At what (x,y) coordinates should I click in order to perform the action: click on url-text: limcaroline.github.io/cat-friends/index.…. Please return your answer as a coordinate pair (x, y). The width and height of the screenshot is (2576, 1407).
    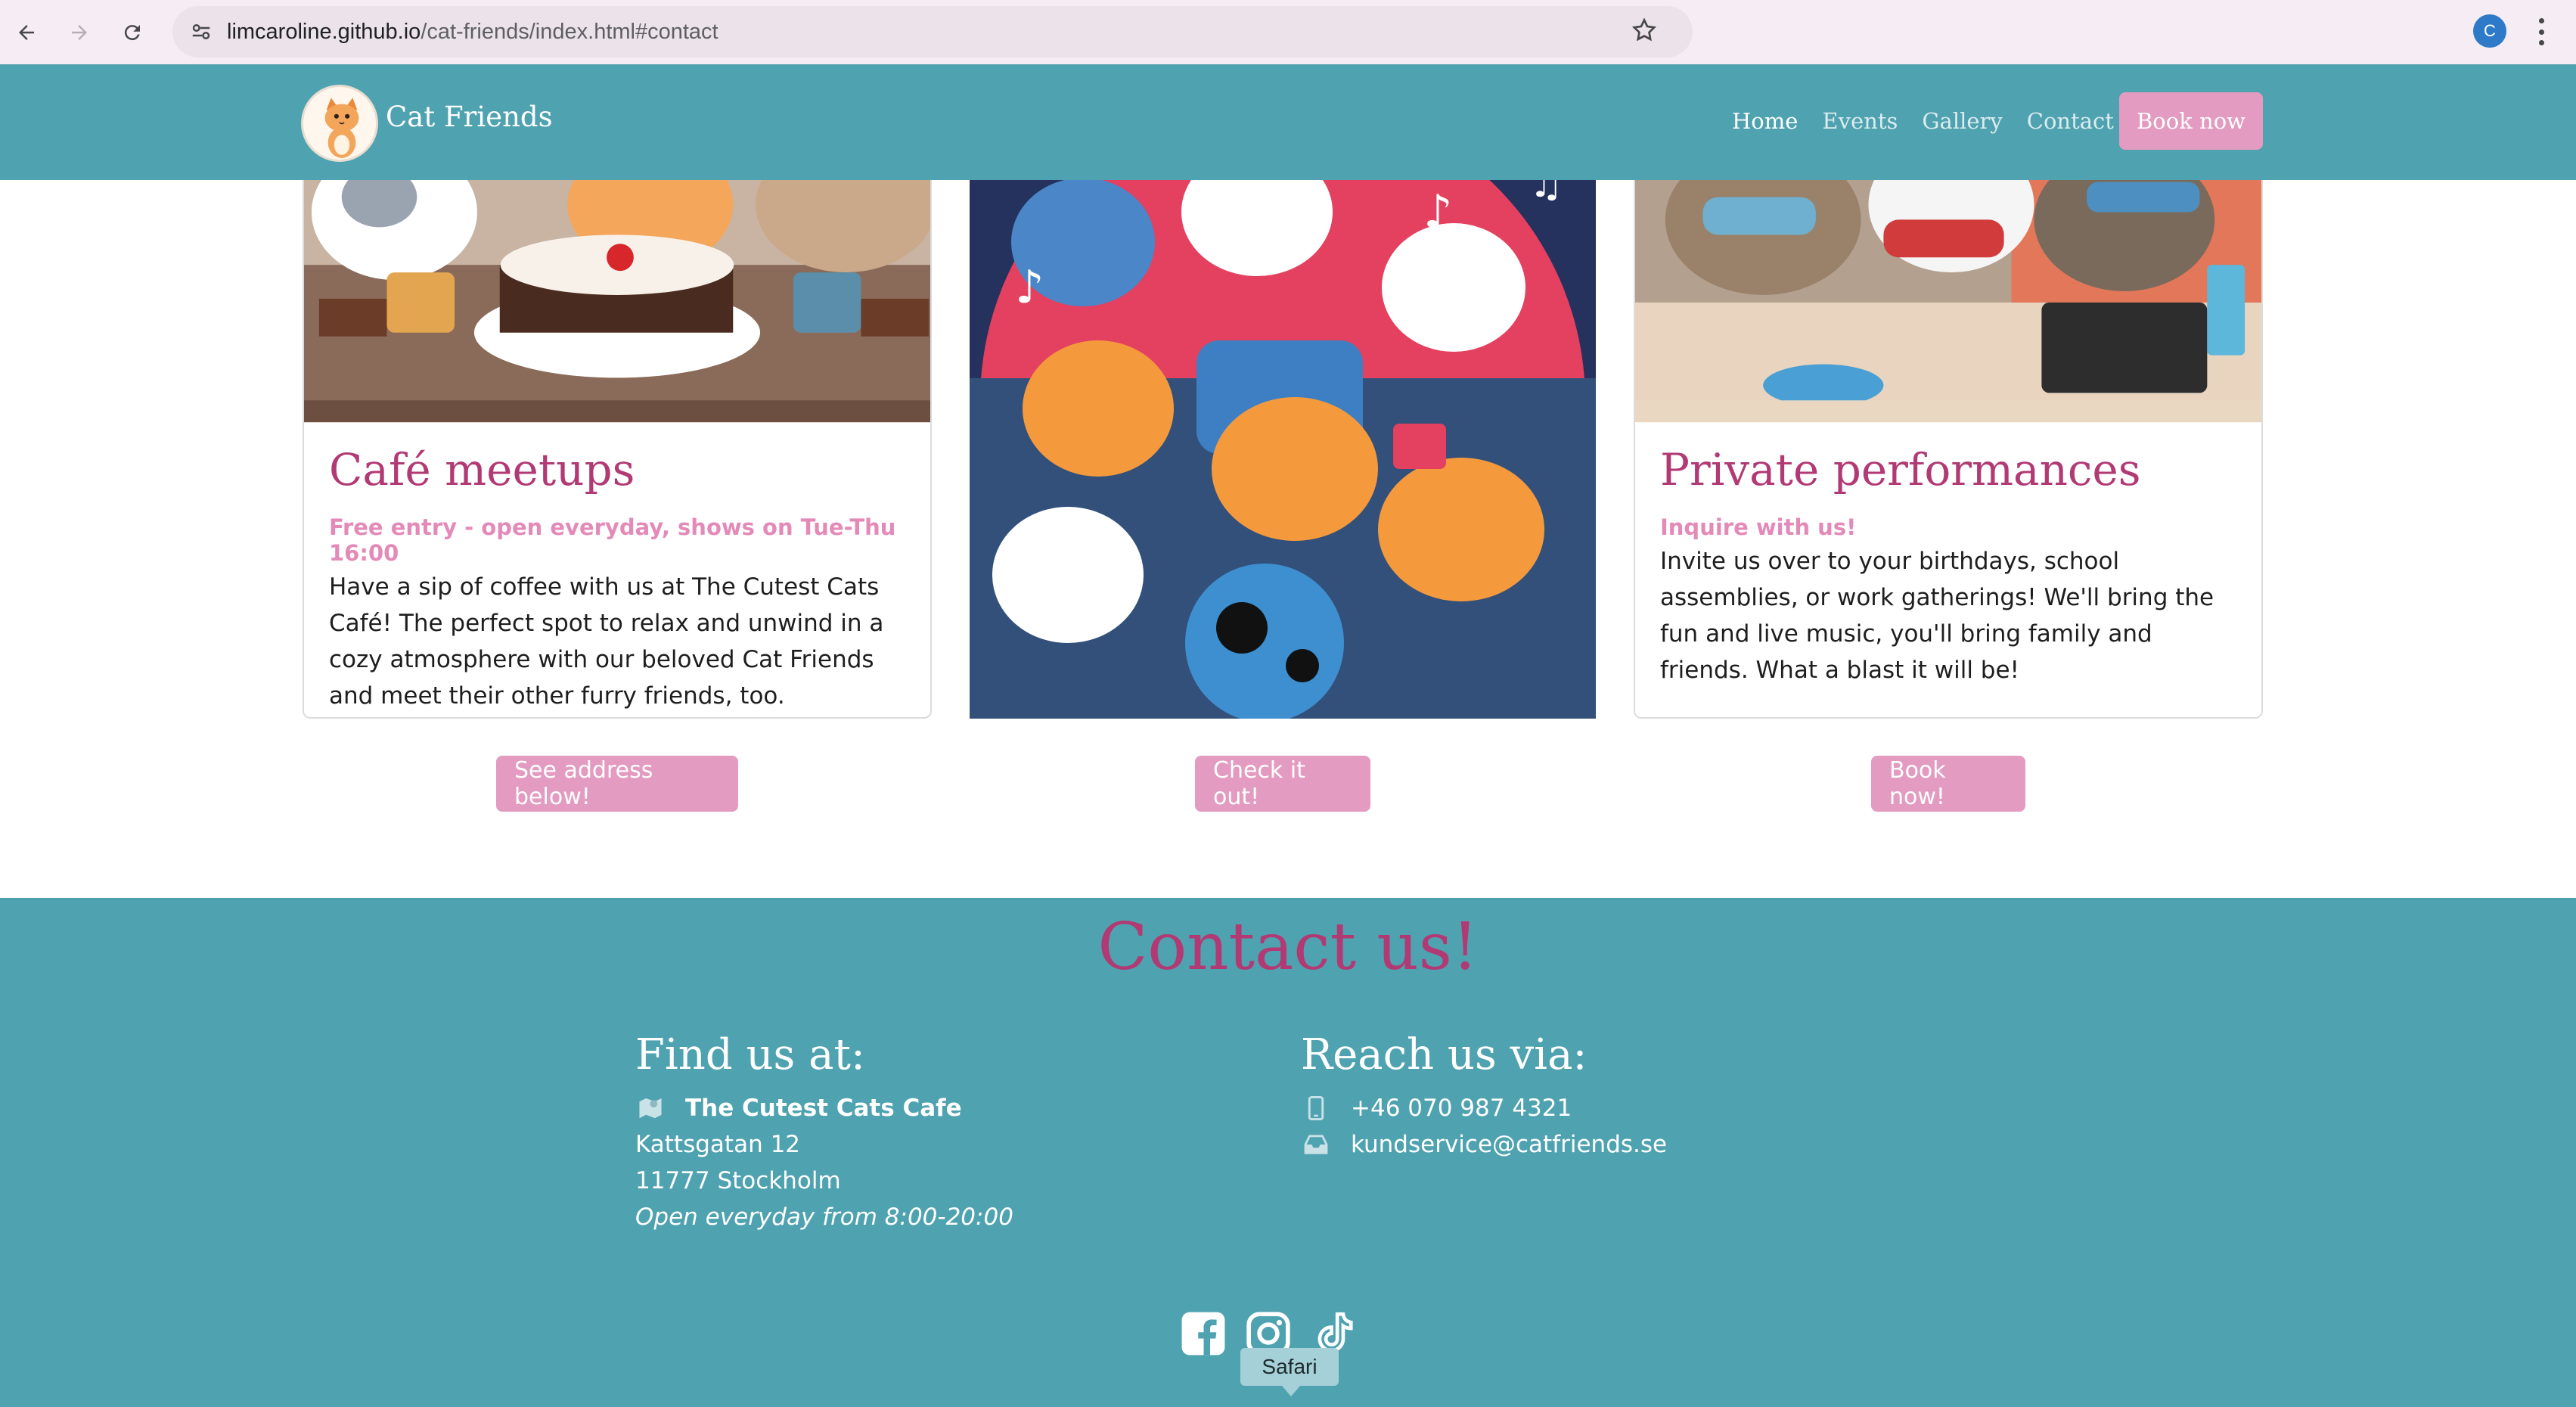
    Looking at the image, I should click on (472, 32).